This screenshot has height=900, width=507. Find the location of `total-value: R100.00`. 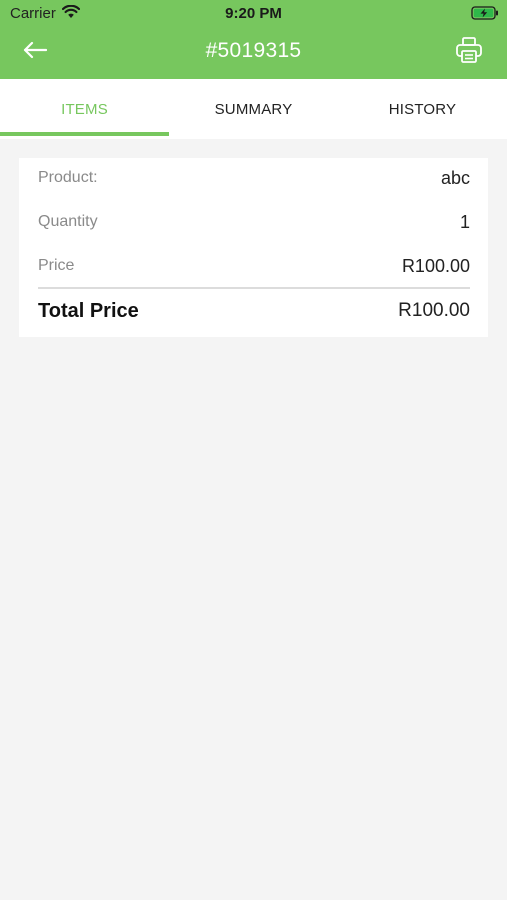

total-value: R100.00 is located at coordinates (434, 310).